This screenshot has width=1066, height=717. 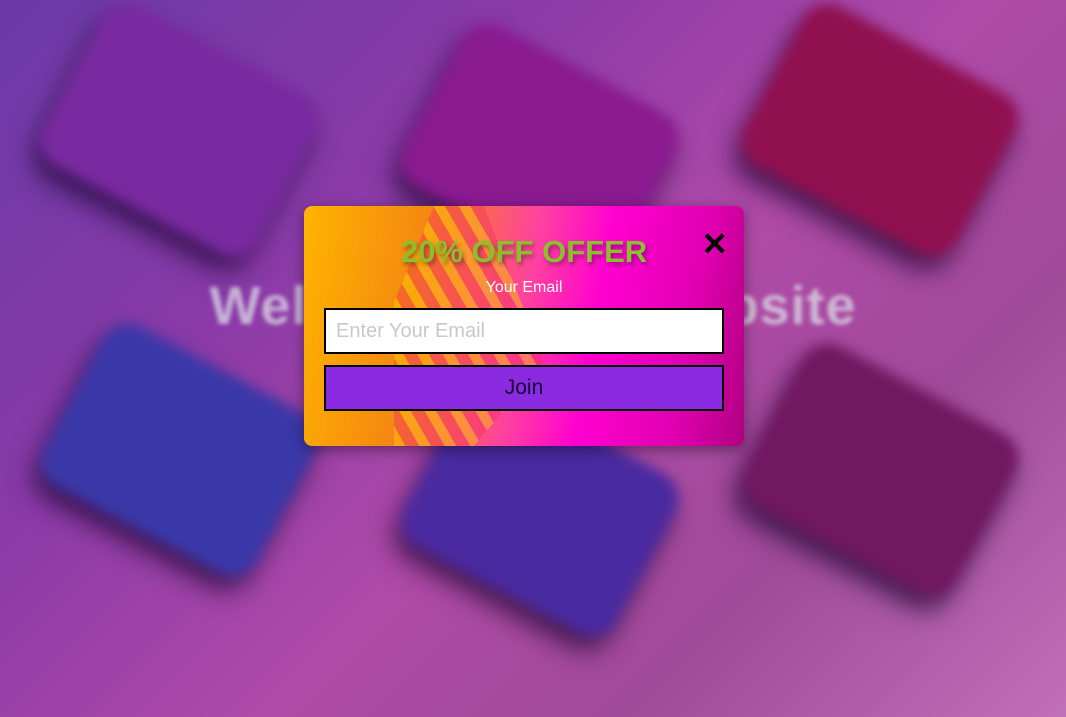 What do you see at coordinates (524, 251) in the screenshot?
I see `popup-title: 20% OFF OFFER` at bounding box center [524, 251].